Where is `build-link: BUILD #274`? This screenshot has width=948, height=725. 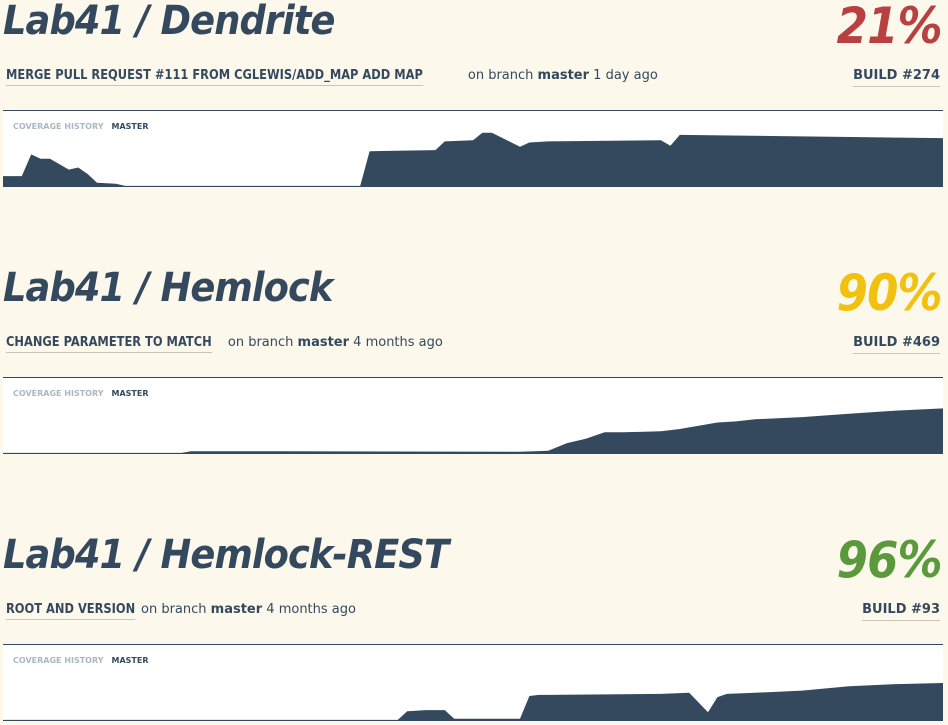
build-link: BUILD #274 is located at coordinates (896, 77).